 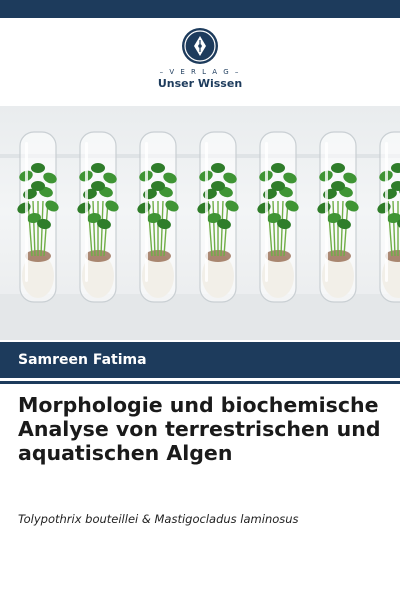 What do you see at coordinates (82, 360) in the screenshot?
I see `author-name: Samreen Fatima` at bounding box center [82, 360].